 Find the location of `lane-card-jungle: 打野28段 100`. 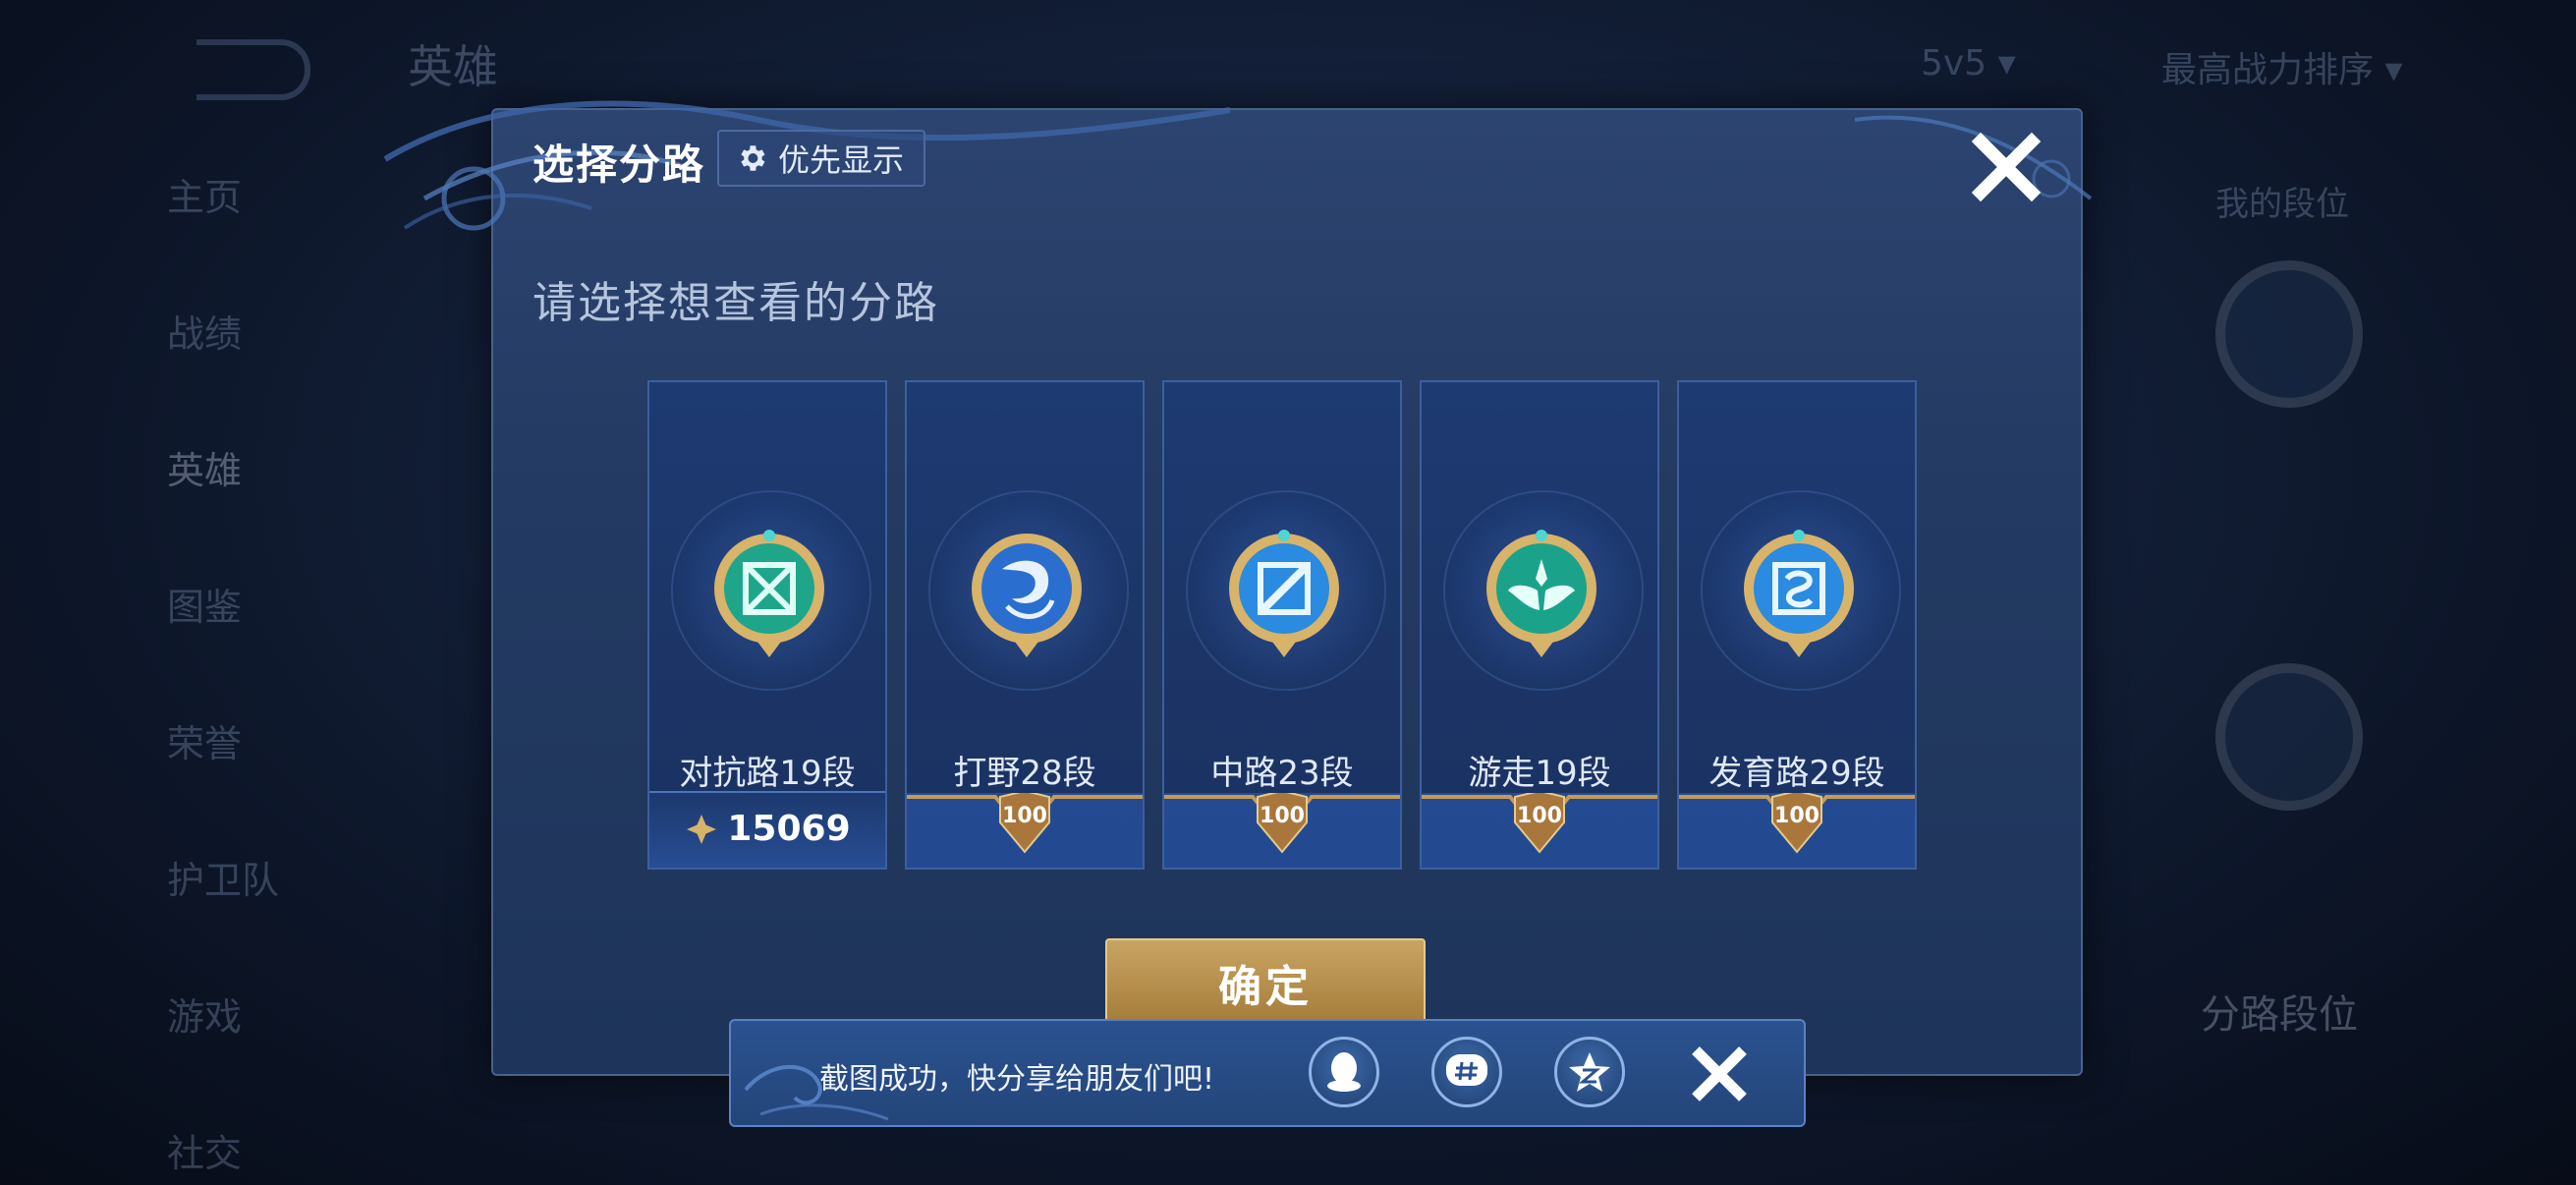

lane-card-jungle: 打野28段 100 is located at coordinates (1025, 625).